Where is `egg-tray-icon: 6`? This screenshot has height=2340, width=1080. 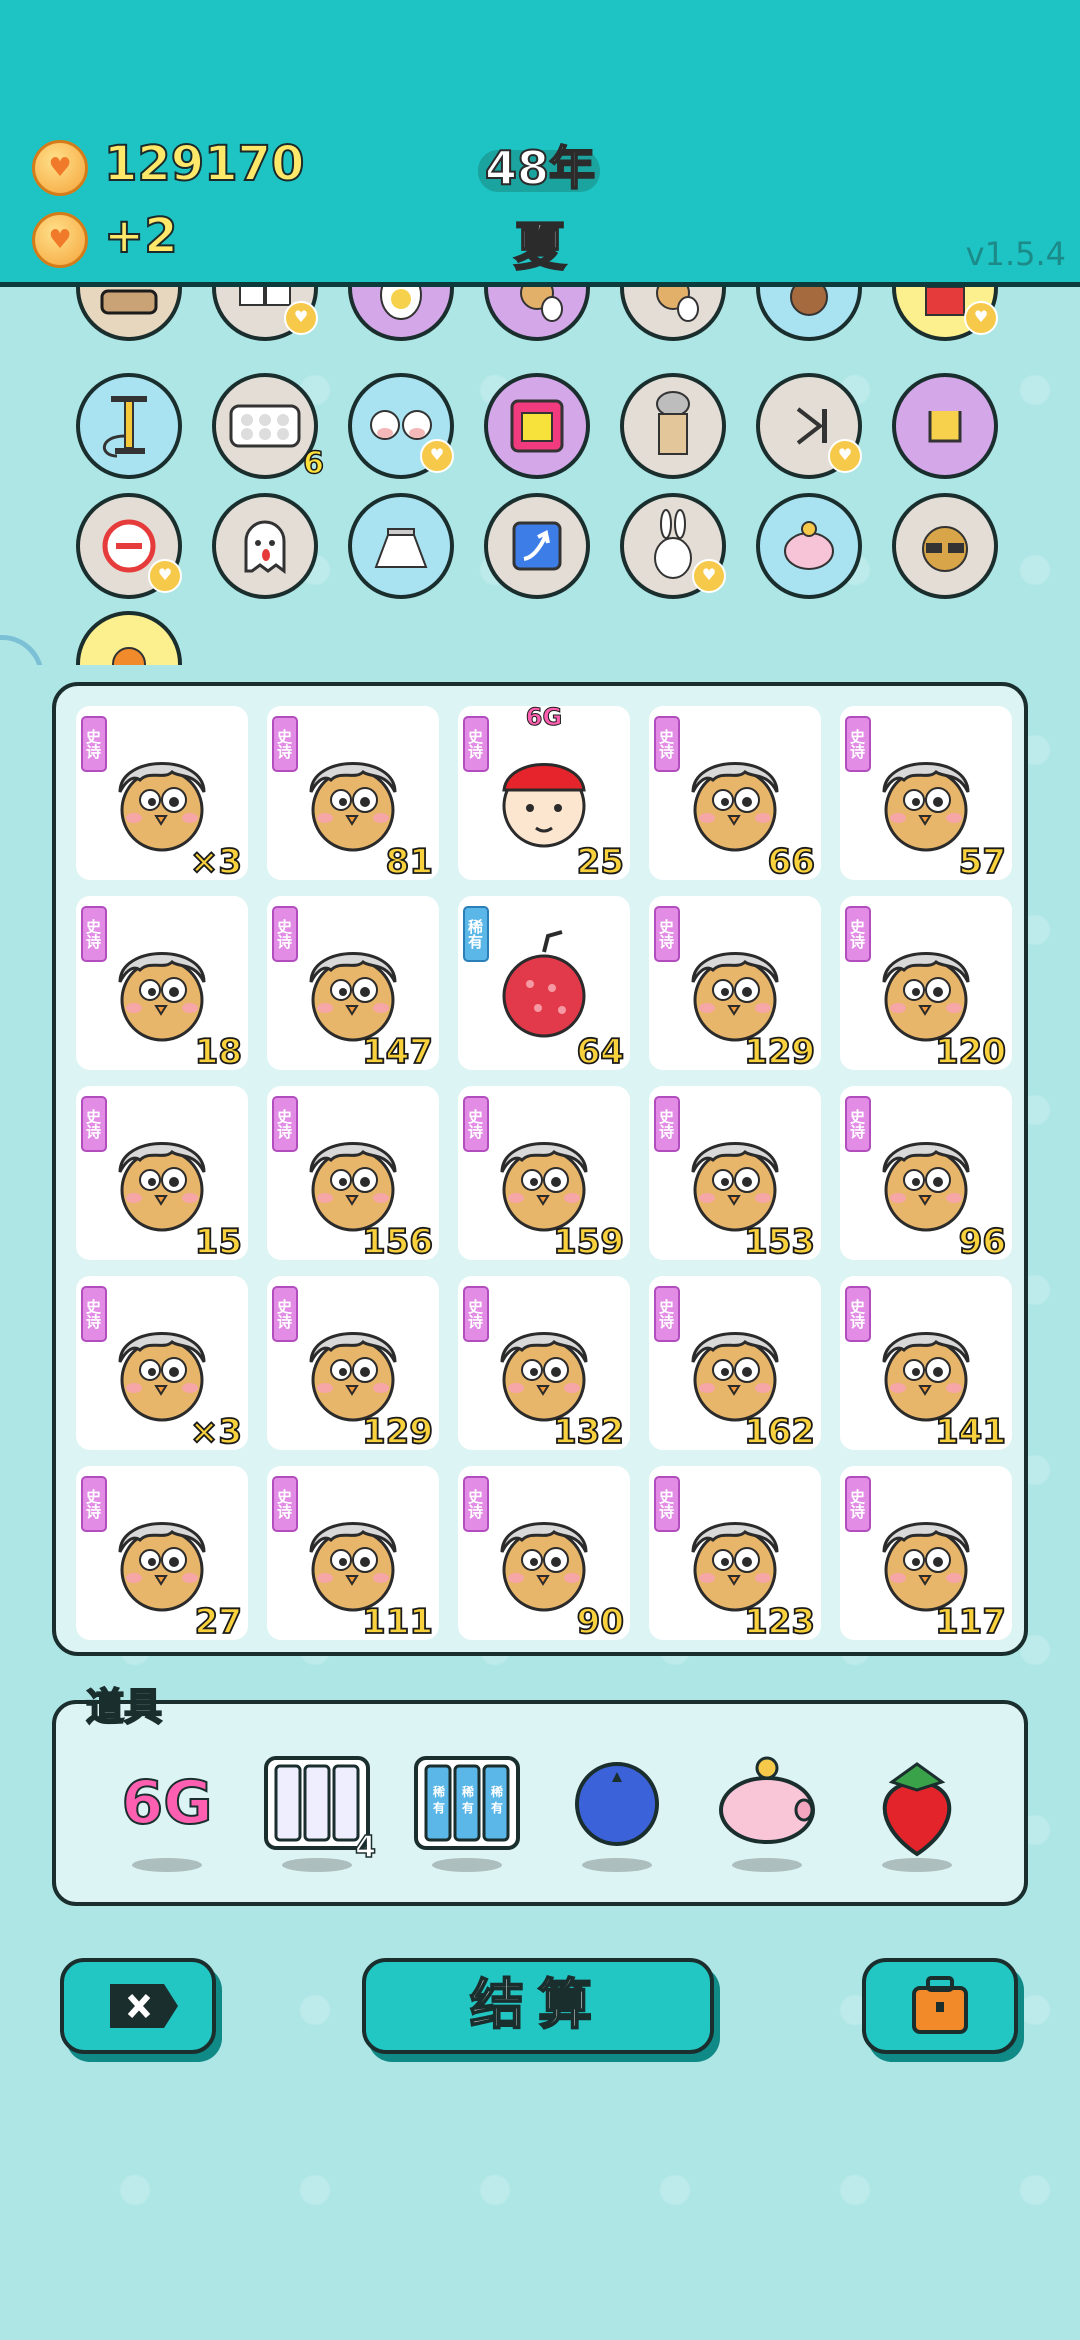 egg-tray-icon: 6 is located at coordinates (268, 427).